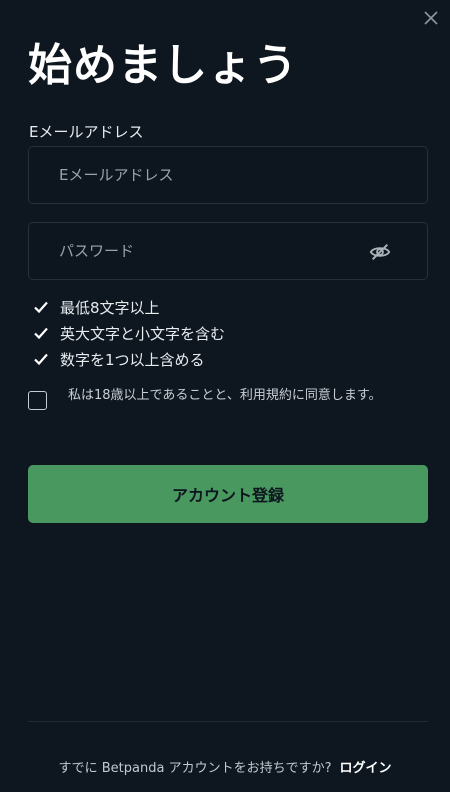 This screenshot has width=450, height=792. I want to click on terms-label: 私は18歳以上であることと、利用規約に同意します。, so click(228, 398).